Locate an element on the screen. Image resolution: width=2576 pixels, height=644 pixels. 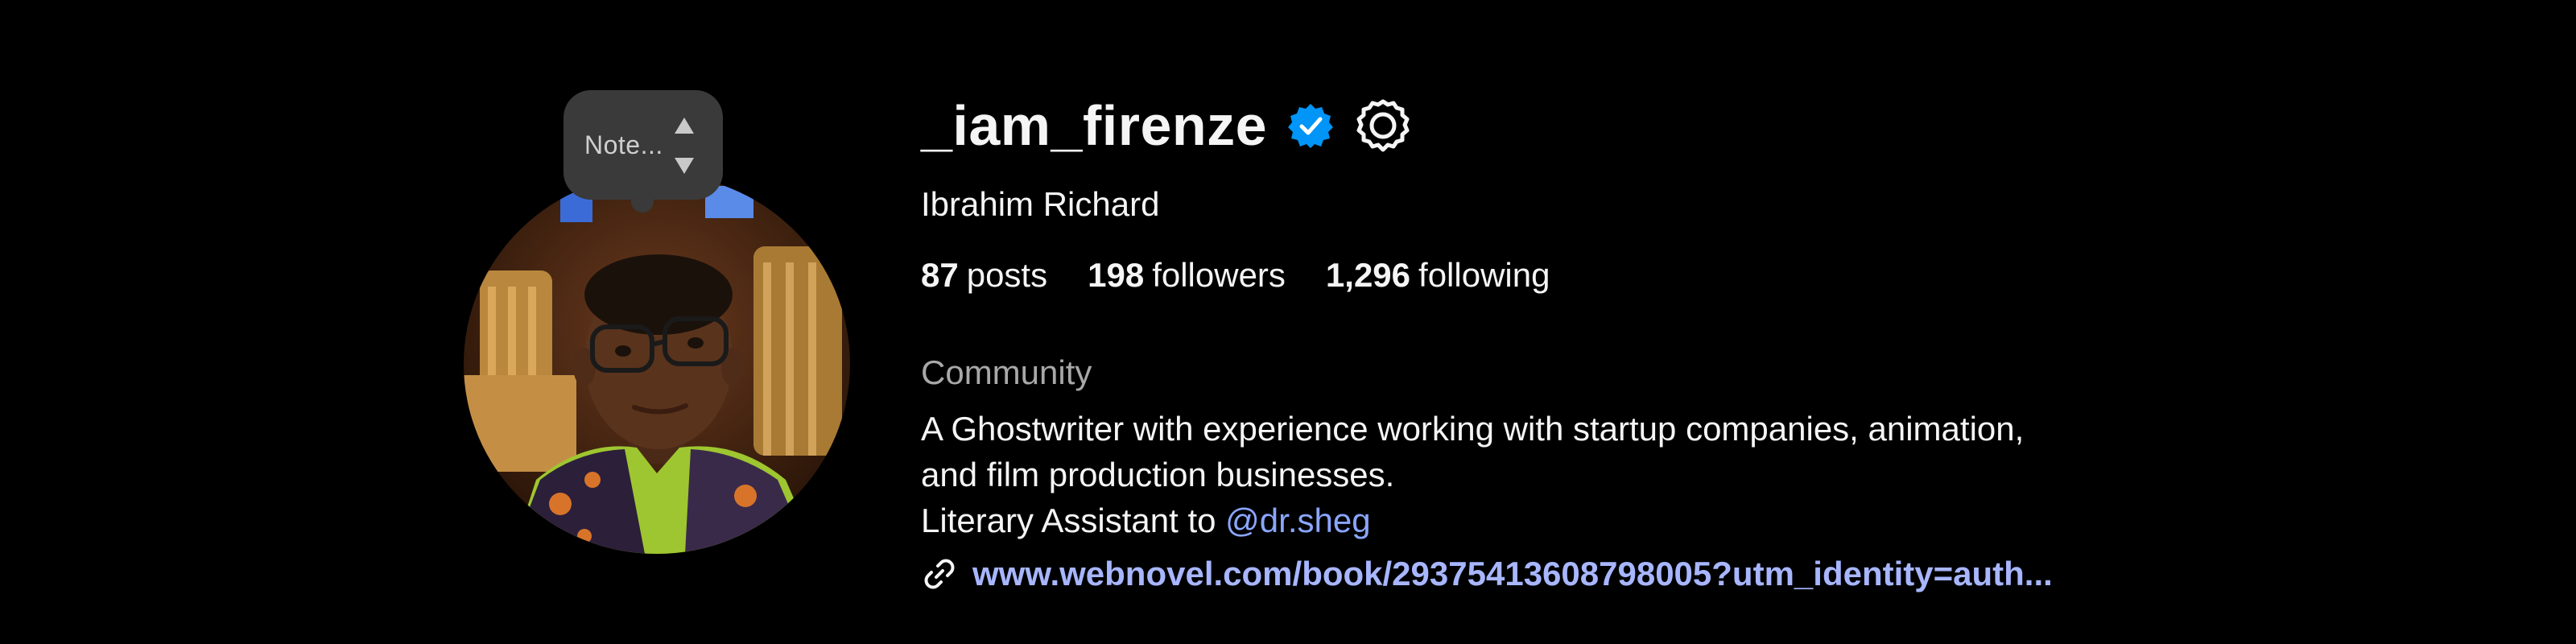
avatar is located at coordinates (657, 364).